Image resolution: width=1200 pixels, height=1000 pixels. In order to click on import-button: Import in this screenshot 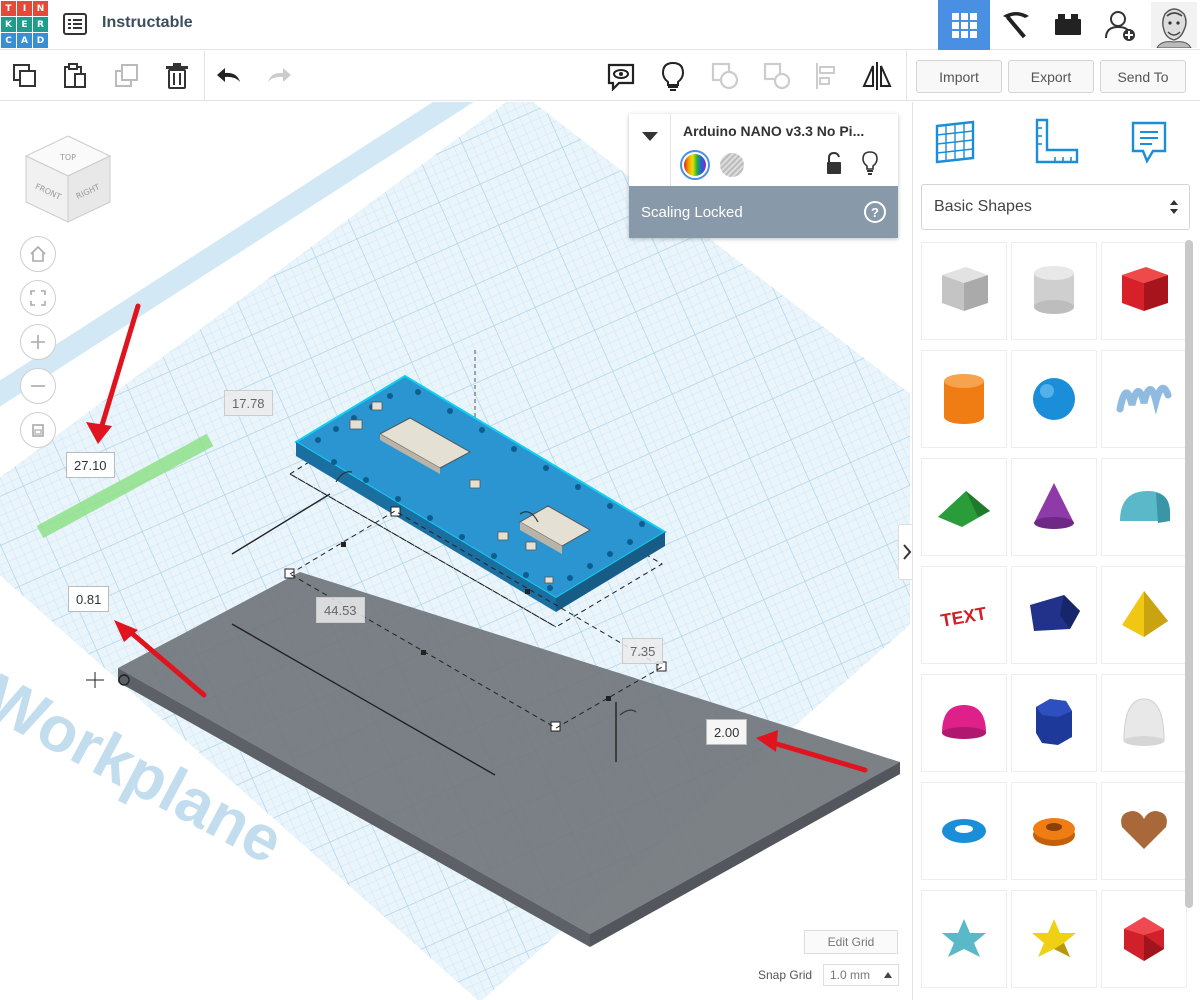, I will do `click(959, 76)`.